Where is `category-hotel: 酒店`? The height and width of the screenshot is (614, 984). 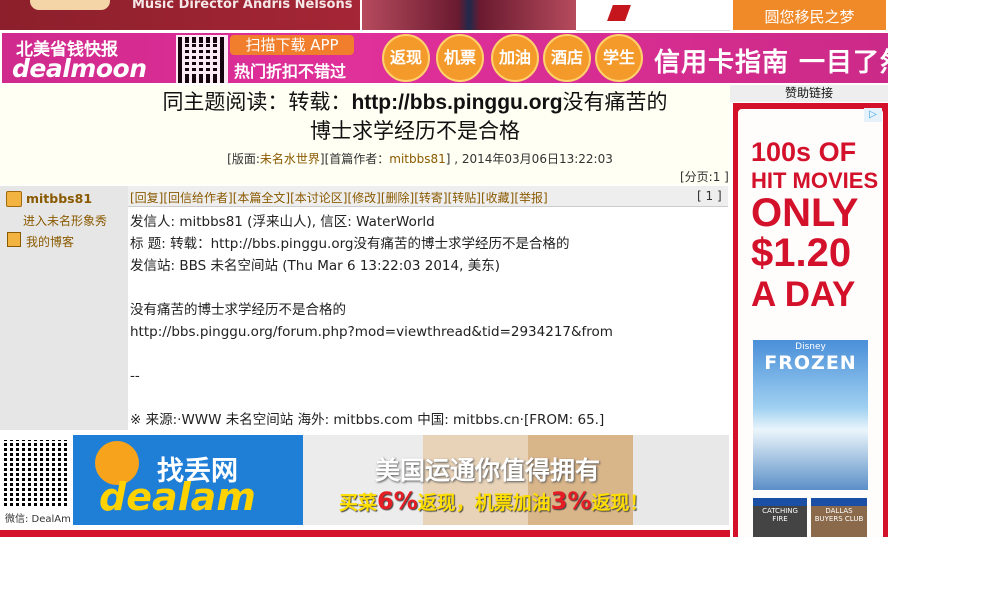 category-hotel: 酒店 is located at coordinates (567, 58).